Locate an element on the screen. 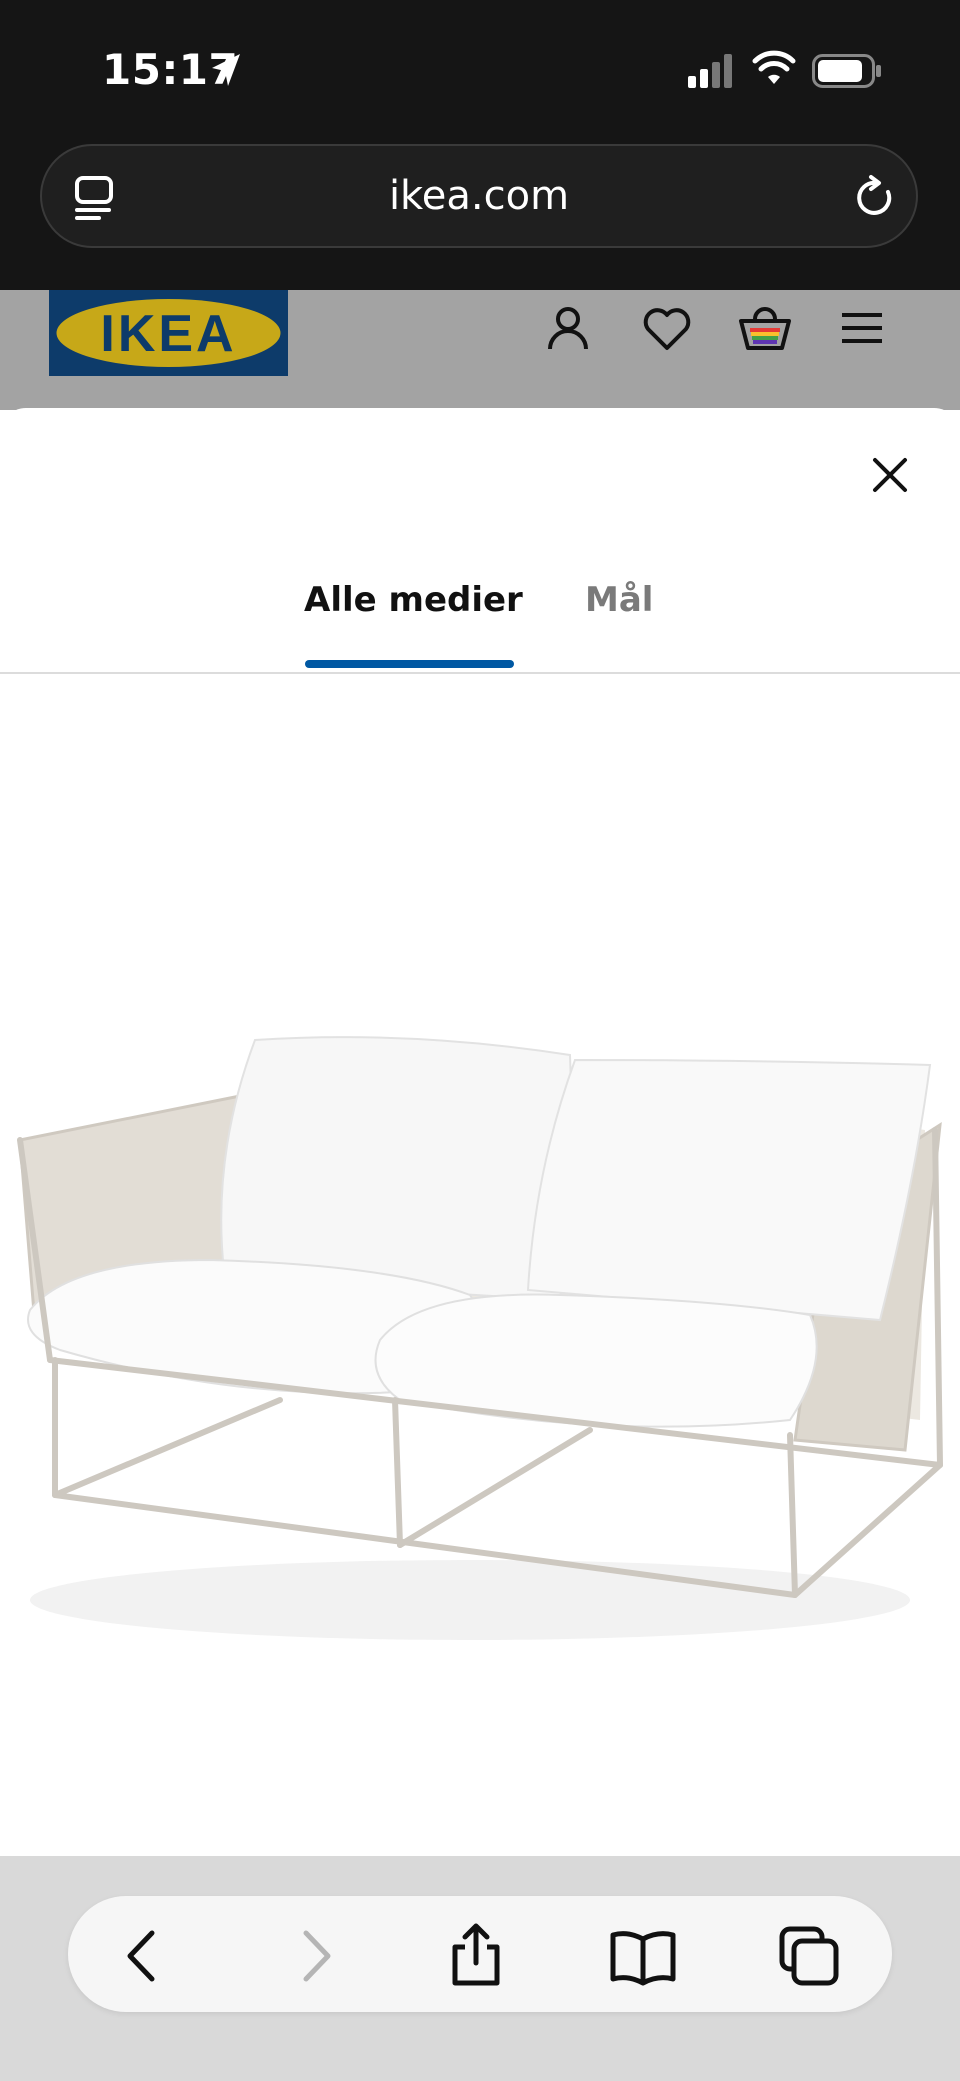 This screenshot has height=2081, width=960. wishlist-heart-icon is located at coordinates (667, 329).